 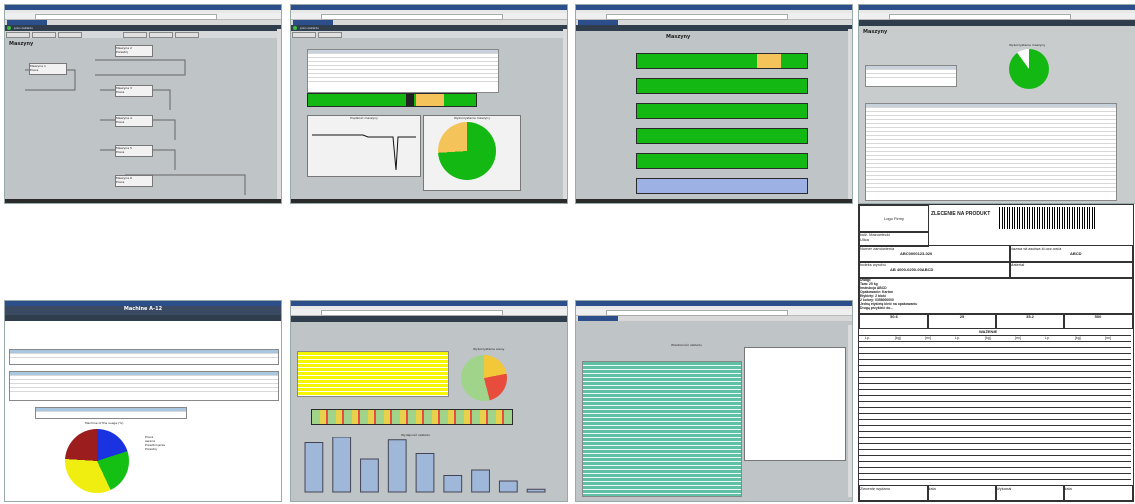 I want to click on usage-pie, so click(x=484, y=378).